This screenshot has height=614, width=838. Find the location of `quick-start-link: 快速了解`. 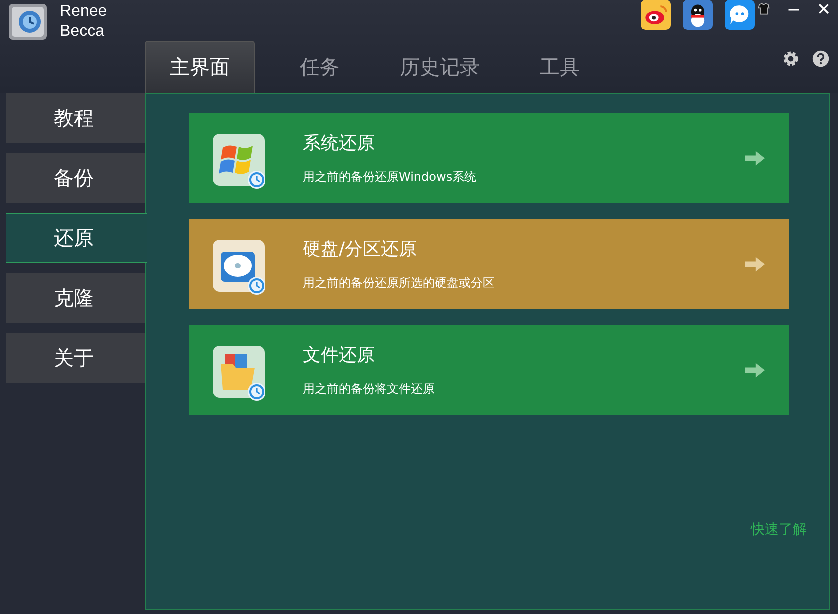

quick-start-link: 快速了解 is located at coordinates (779, 530).